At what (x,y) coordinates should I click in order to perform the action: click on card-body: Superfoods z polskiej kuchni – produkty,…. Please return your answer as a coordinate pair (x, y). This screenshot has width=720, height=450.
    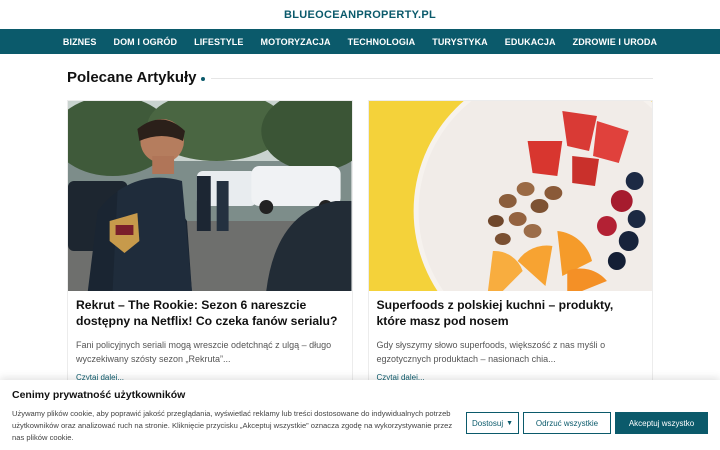
    Looking at the image, I should click on (511, 338).